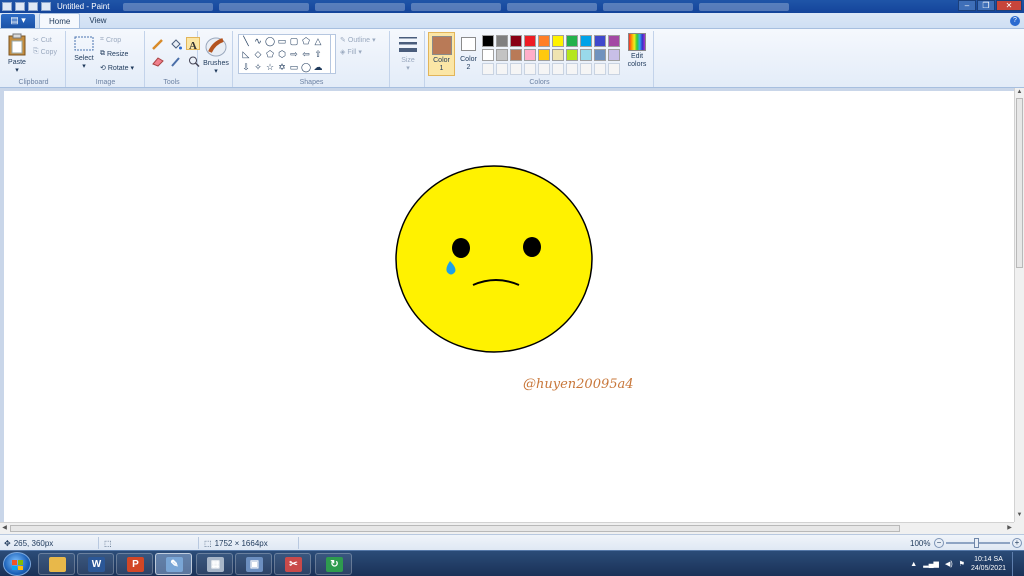  What do you see at coordinates (358, 52) in the screenshot?
I see `fill-button: ◈ Fill ▾` at bounding box center [358, 52].